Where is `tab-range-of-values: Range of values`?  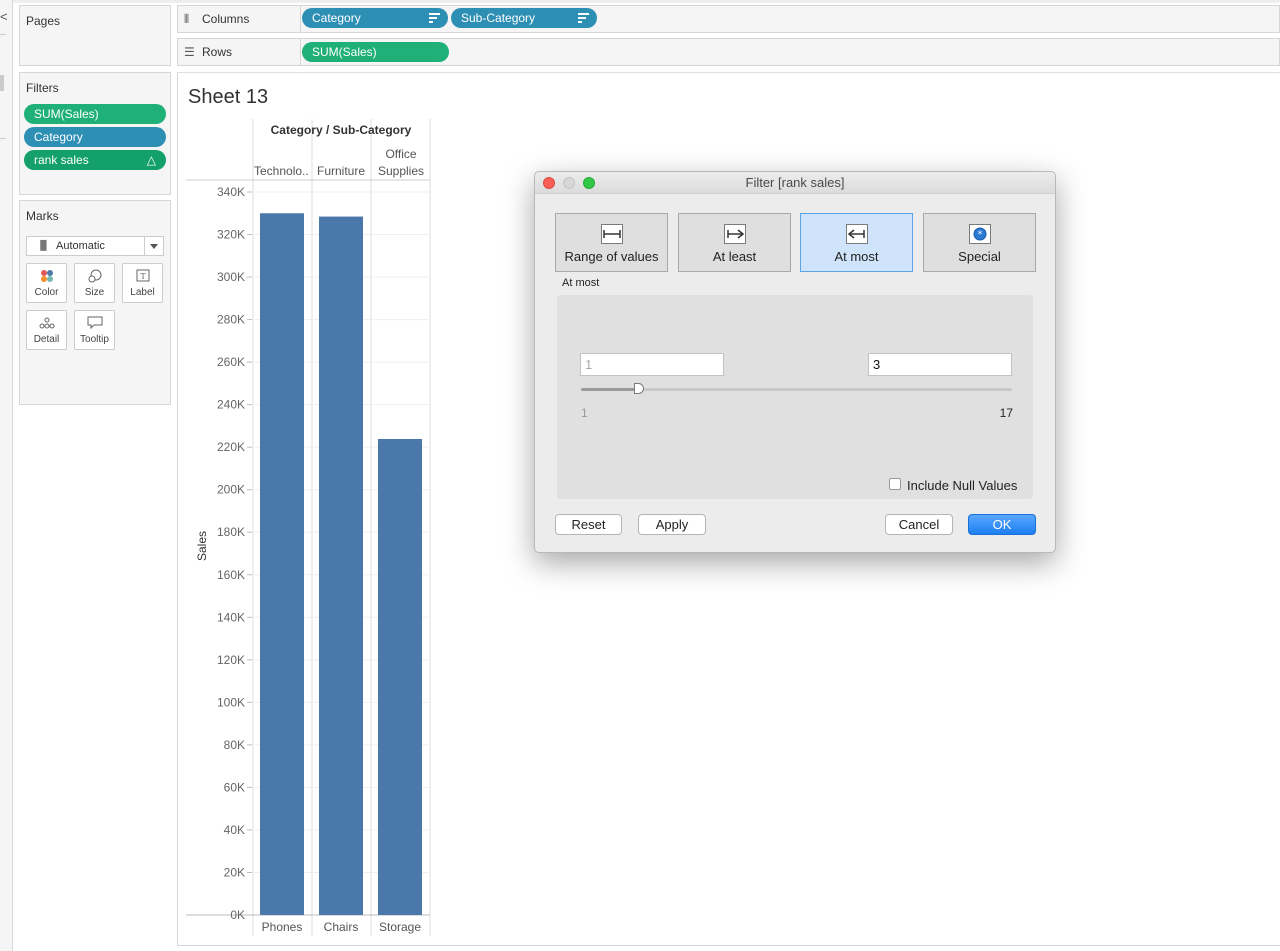
tab-range-of-values: Range of values is located at coordinates (611, 242).